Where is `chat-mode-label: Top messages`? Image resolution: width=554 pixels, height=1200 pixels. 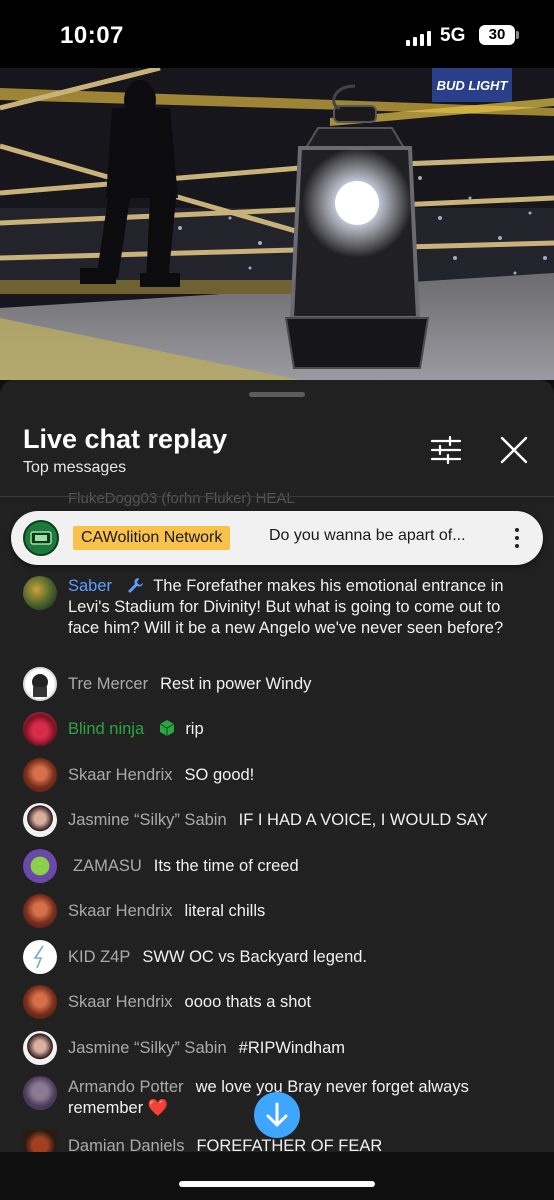
chat-mode-label: Top messages is located at coordinates (74, 468).